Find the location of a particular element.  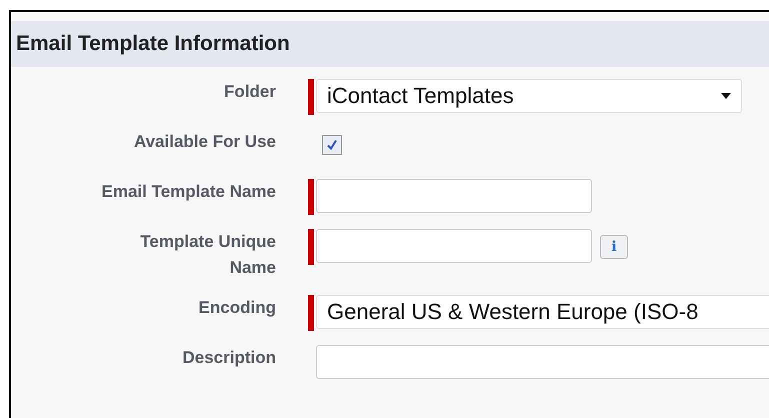

checkbox is located at coordinates (332, 145).